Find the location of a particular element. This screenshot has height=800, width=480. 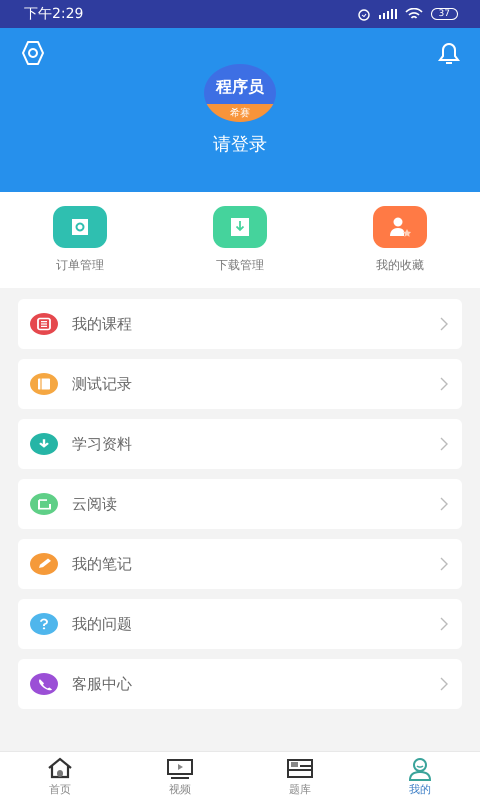

menu-item: 云阅读 is located at coordinates (240, 504).